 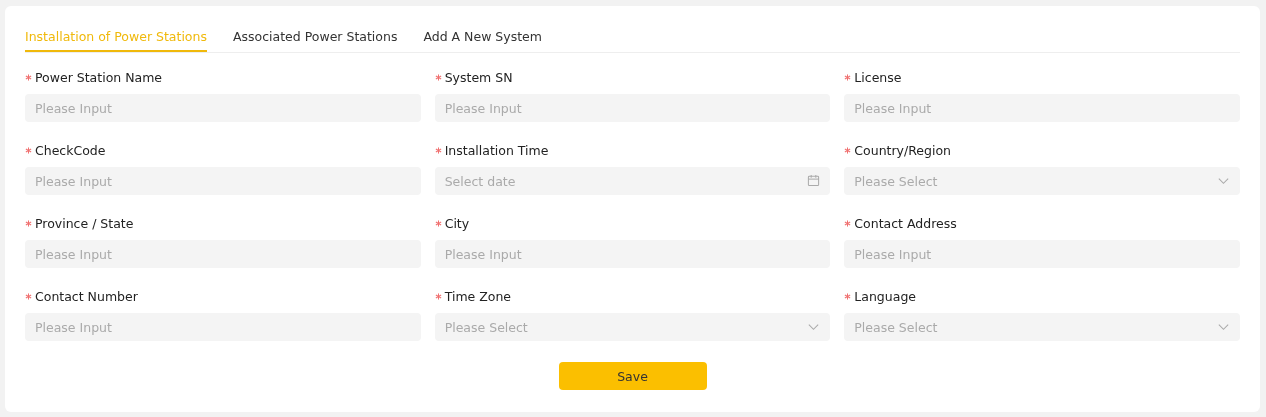 I want to click on save-button: Save, so click(x=632, y=376).